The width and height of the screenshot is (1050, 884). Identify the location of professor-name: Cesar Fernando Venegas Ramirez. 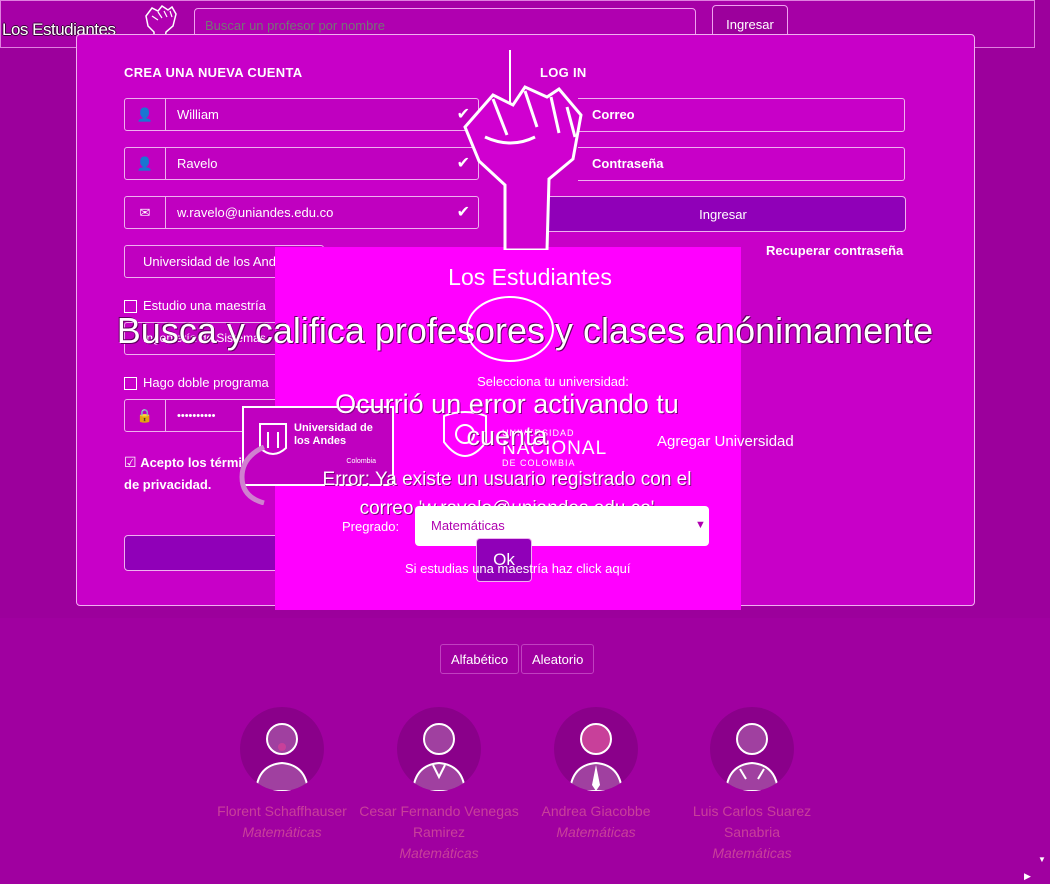
(439, 822).